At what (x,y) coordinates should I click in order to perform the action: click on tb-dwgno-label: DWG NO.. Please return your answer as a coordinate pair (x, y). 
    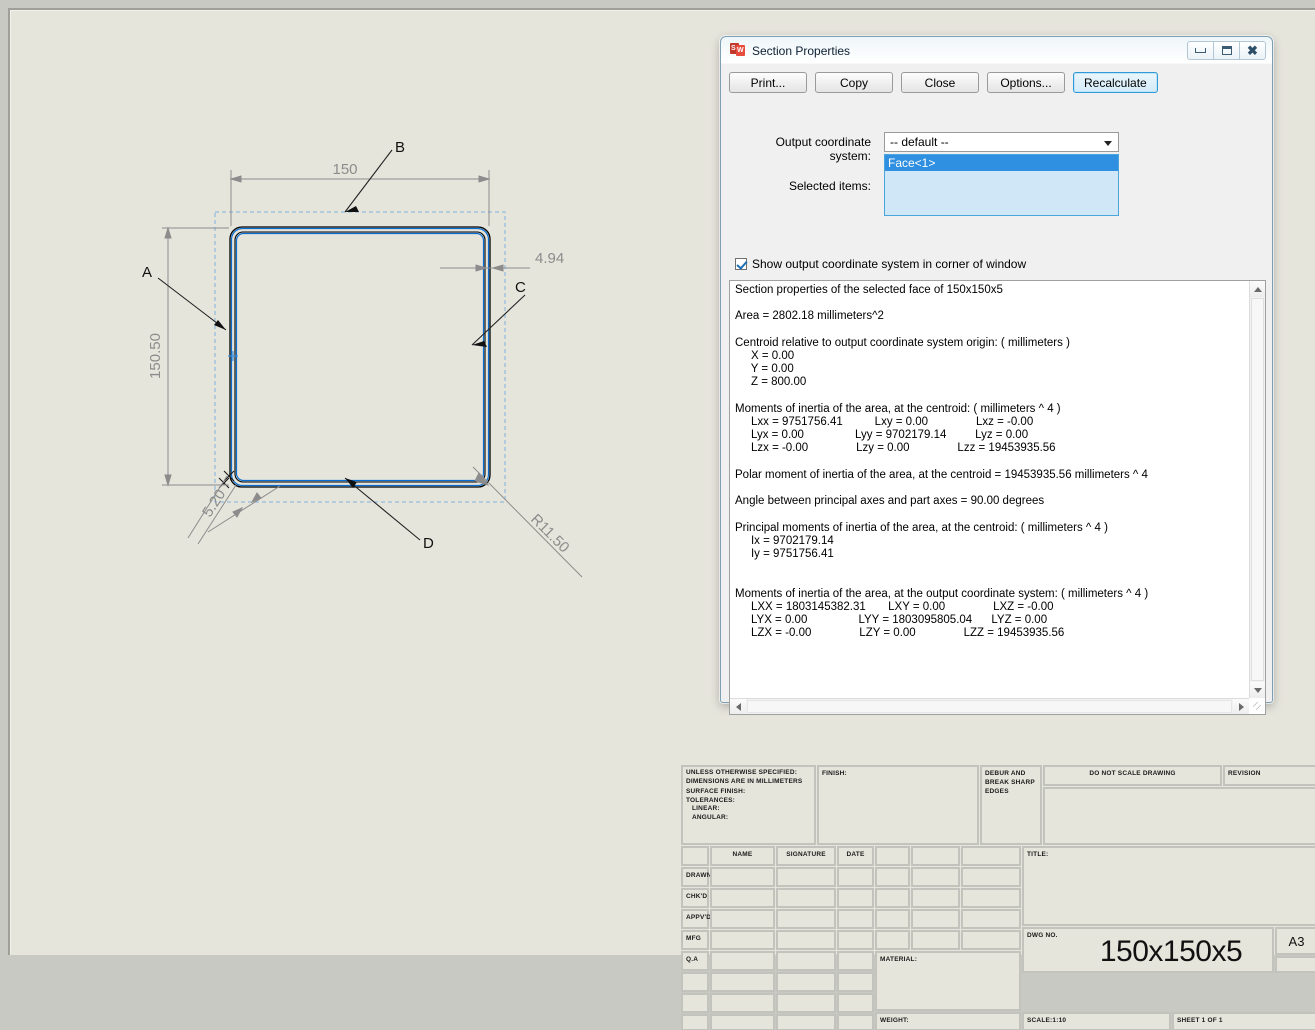
    Looking at the image, I should click on (1042, 935).